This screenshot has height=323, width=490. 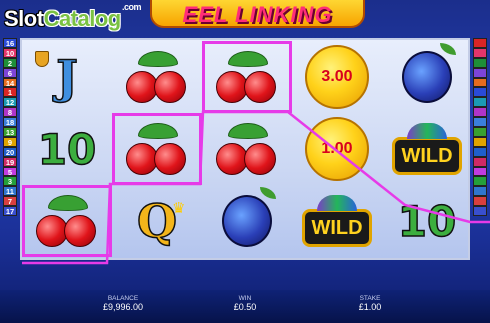 I want to click on wild-symbol: WILD, so click(x=337, y=221).